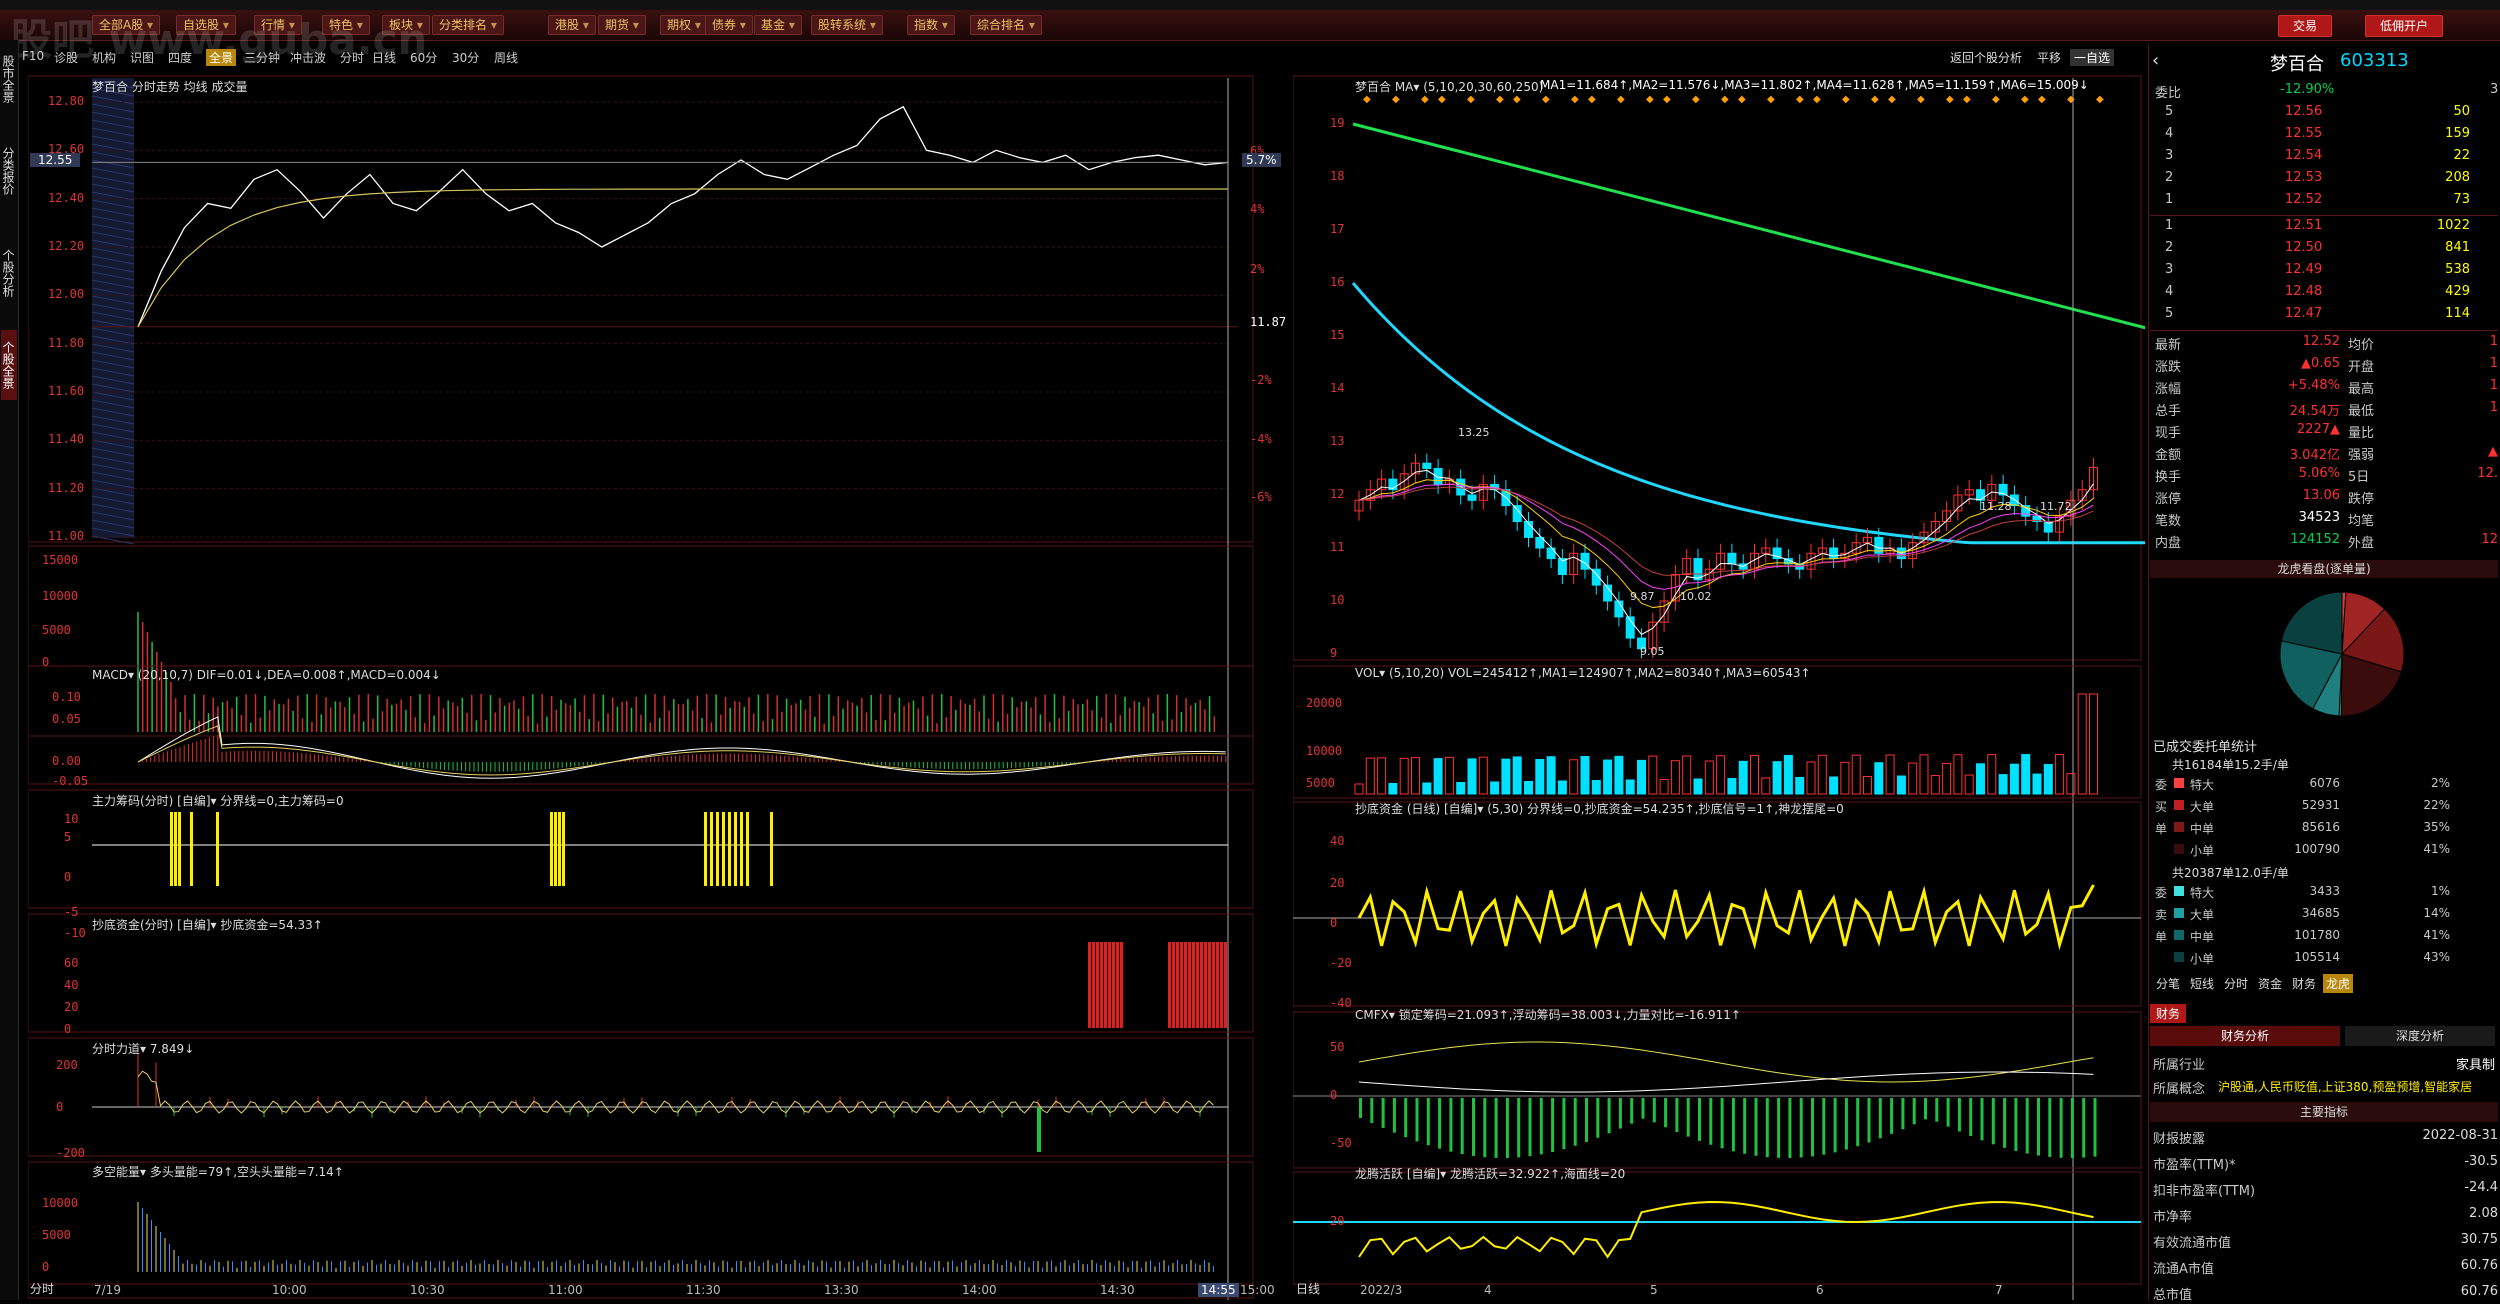 The height and width of the screenshot is (1304, 2500). What do you see at coordinates (2304, 983) in the screenshot?
I see `quote-tab-4: 财务` at bounding box center [2304, 983].